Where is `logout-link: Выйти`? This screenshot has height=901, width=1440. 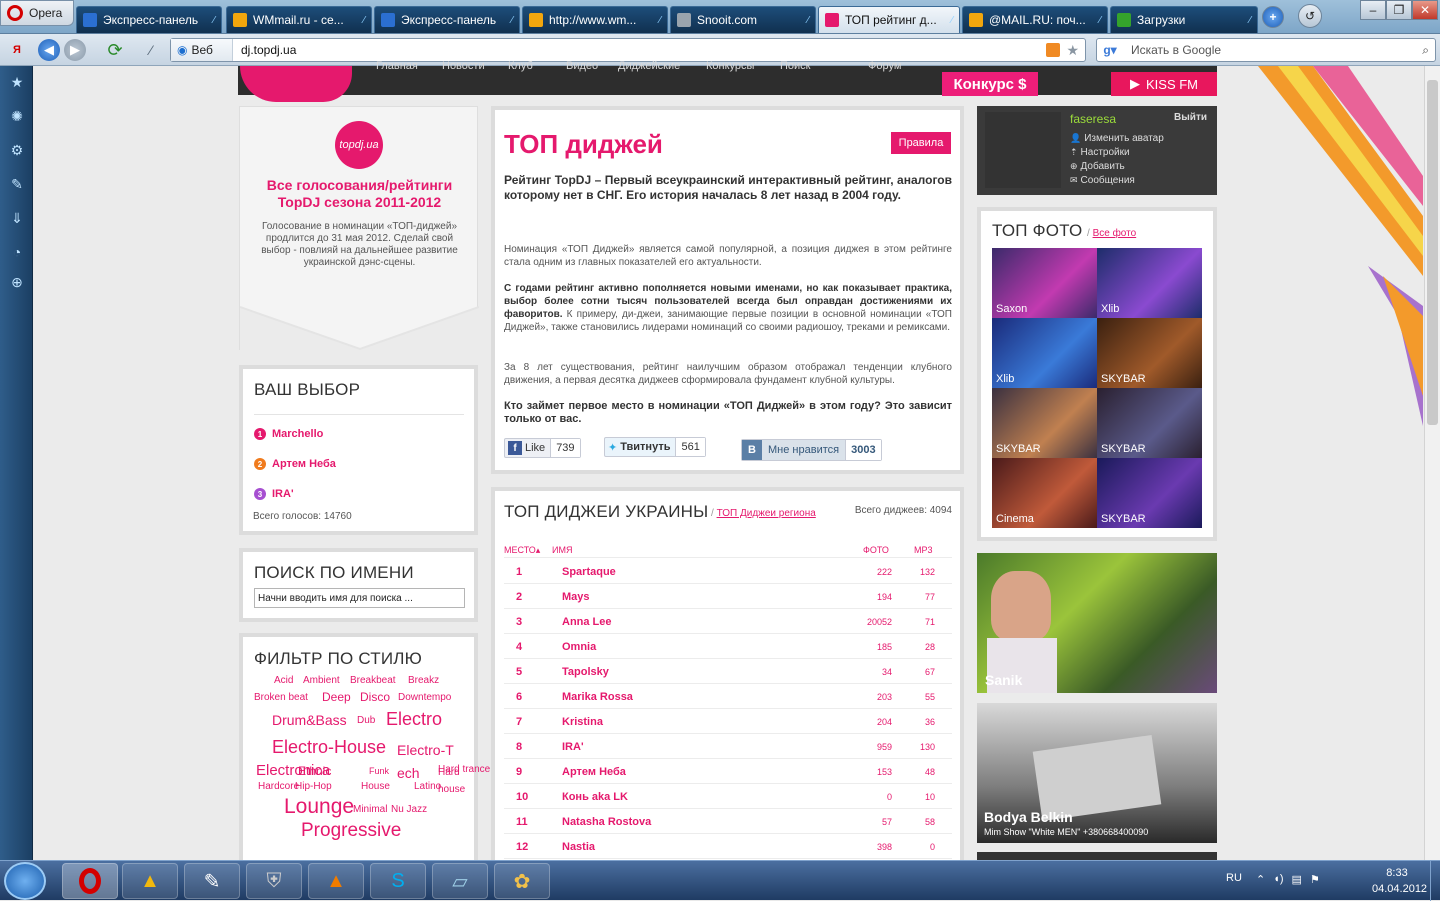 logout-link: Выйти is located at coordinates (1190, 117).